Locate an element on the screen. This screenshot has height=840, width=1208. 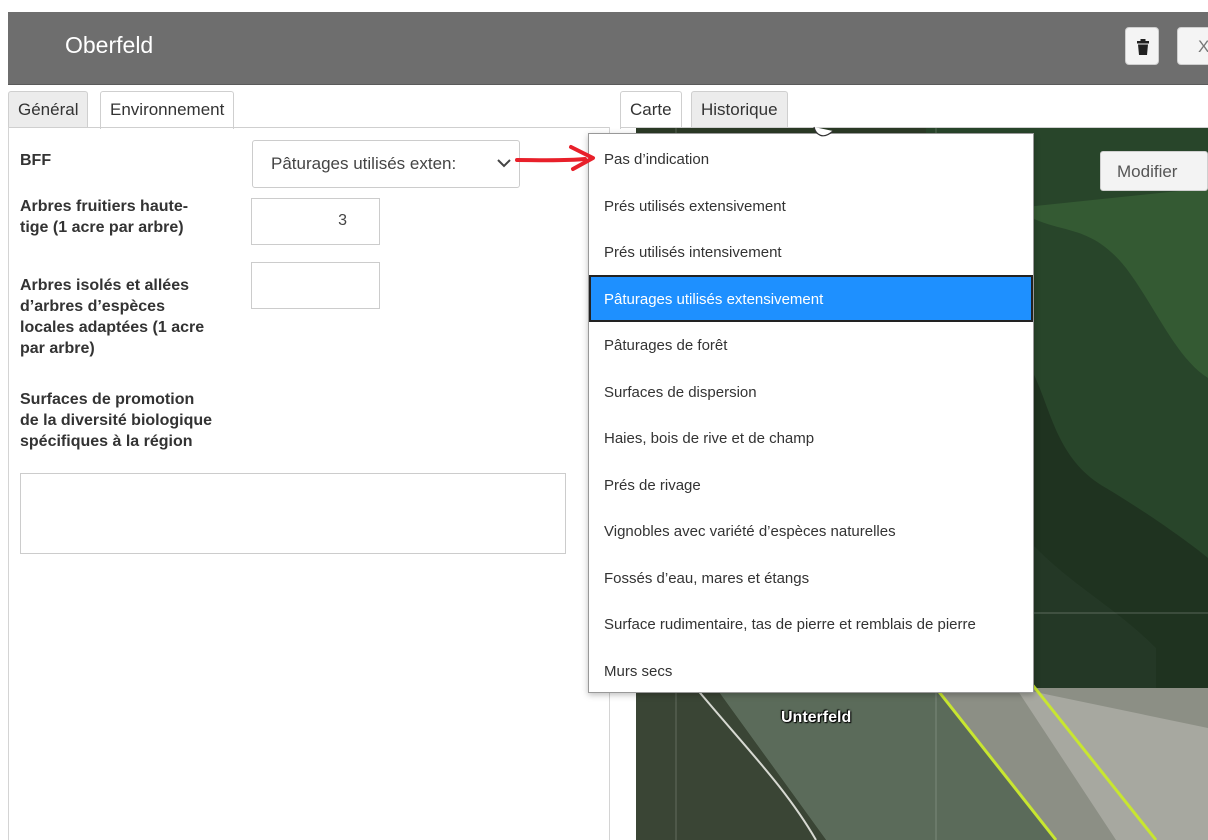
dropdown-option: Pâturages de forêt is located at coordinates (811, 344).